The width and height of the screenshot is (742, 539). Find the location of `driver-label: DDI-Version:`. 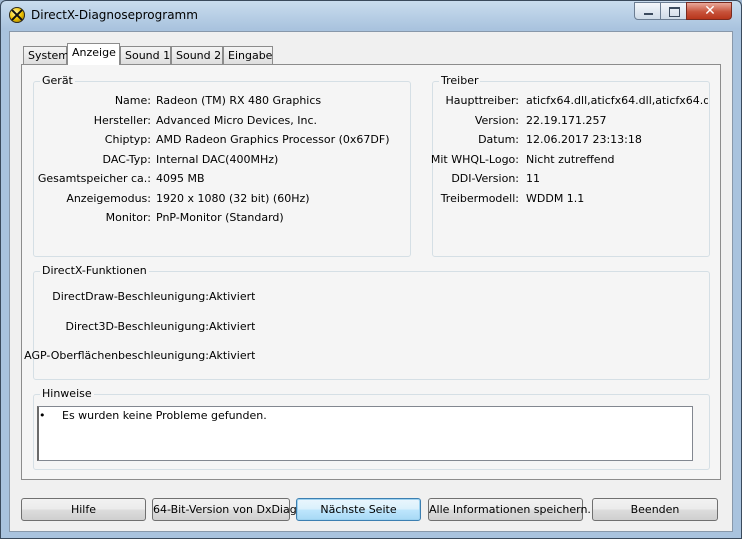

driver-label: DDI-Version: is located at coordinates (485, 178).